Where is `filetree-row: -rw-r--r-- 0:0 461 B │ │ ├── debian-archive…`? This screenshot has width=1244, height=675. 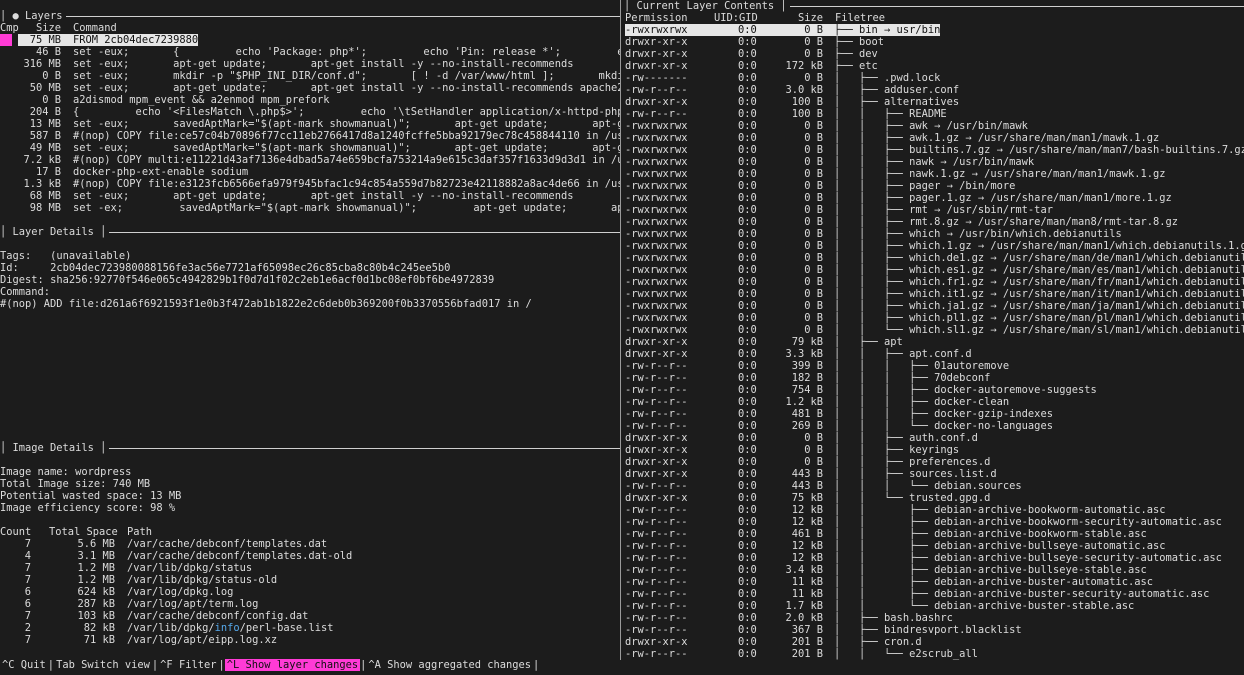 filetree-row: -rw-r--r-- 0:0 461 B │ │ ├── debian-archive… is located at coordinates (934, 534).